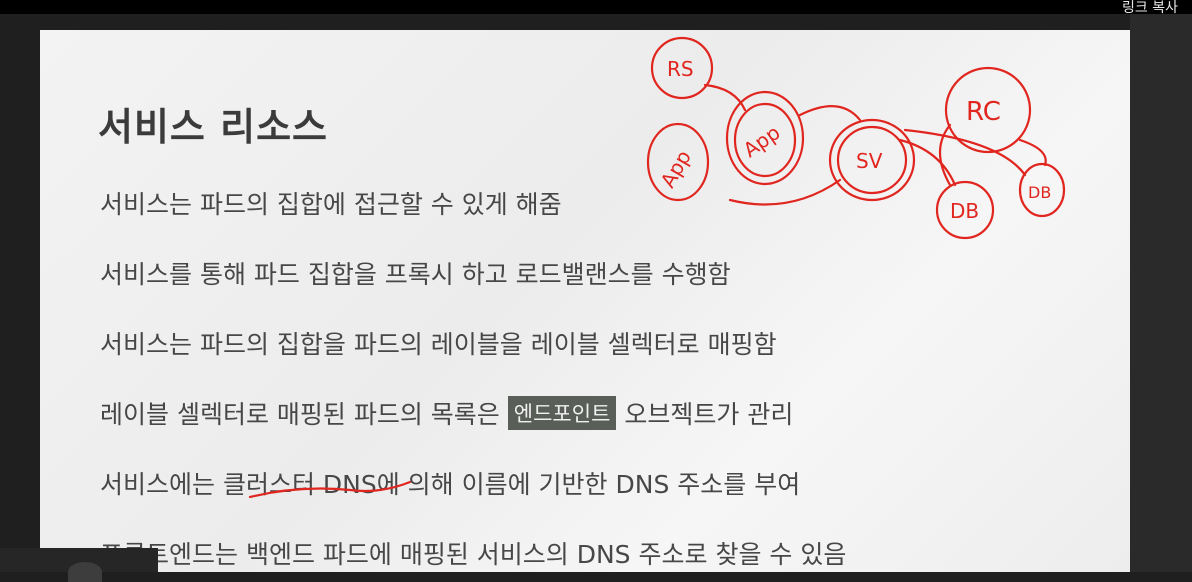 Image resolution: width=1192 pixels, height=582 pixels. What do you see at coordinates (1161, 293) in the screenshot?
I see `right-panel-edge` at bounding box center [1161, 293].